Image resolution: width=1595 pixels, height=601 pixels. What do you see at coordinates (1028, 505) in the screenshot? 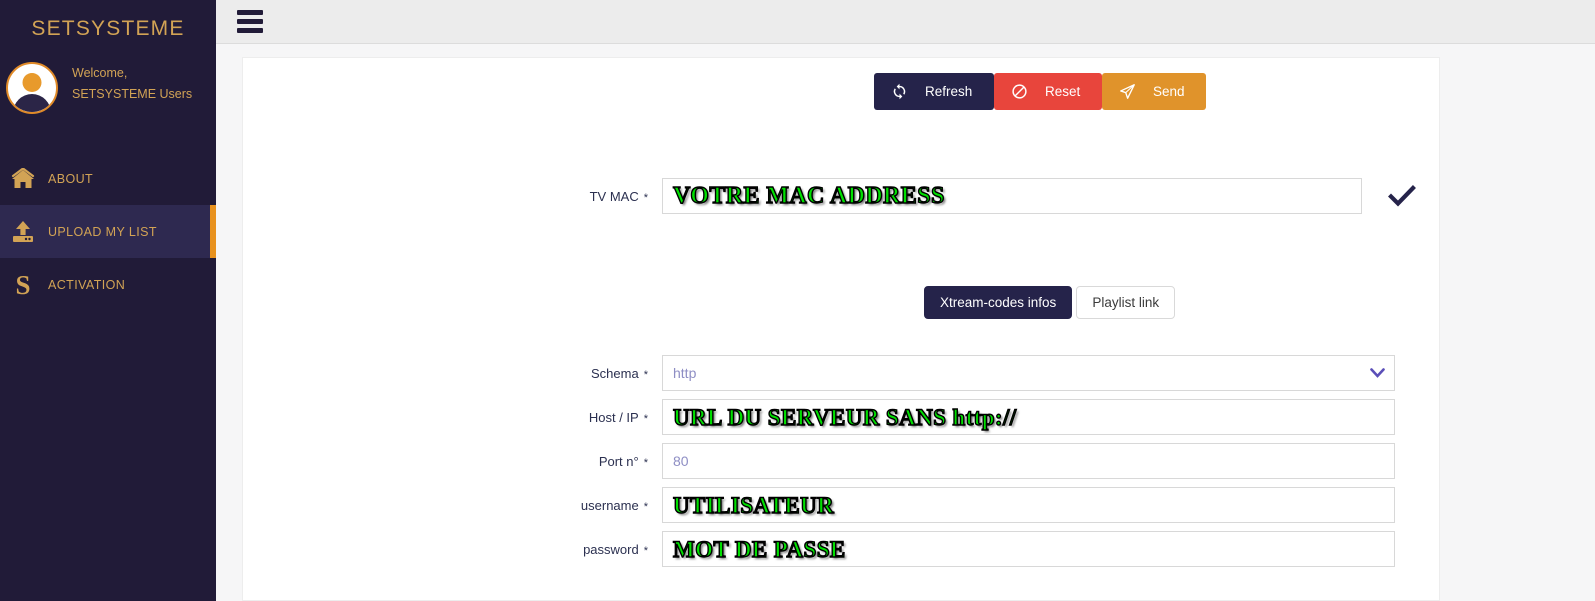
I see `username-input: UTILISATEUR` at bounding box center [1028, 505].